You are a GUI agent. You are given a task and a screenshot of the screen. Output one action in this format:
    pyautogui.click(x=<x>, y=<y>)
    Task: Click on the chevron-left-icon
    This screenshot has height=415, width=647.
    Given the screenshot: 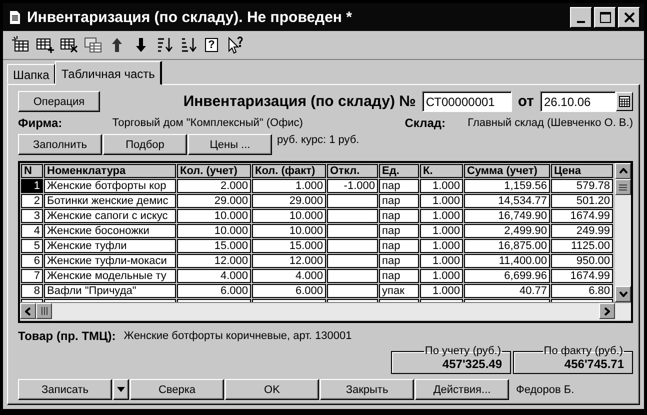 What is the action you would take?
    pyautogui.click(x=28, y=311)
    